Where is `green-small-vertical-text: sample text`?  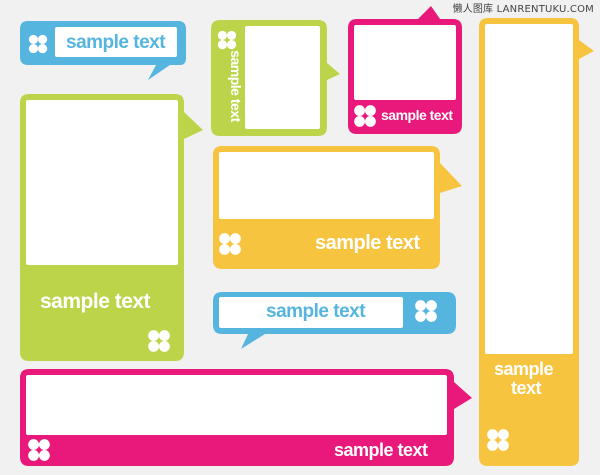
green-small-vertical-text: sample text is located at coordinates (236, 86).